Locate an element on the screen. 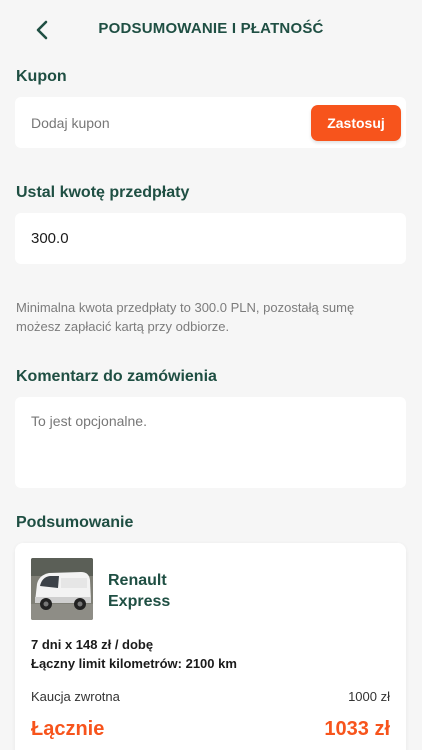  km-limit: Łączny limit kilometrów: 2100 km is located at coordinates (134, 663).